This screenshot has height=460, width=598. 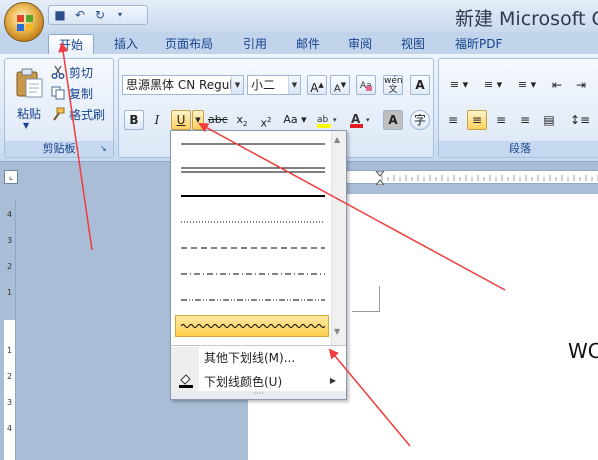 I want to click on bold-button: B, so click(x=134, y=120).